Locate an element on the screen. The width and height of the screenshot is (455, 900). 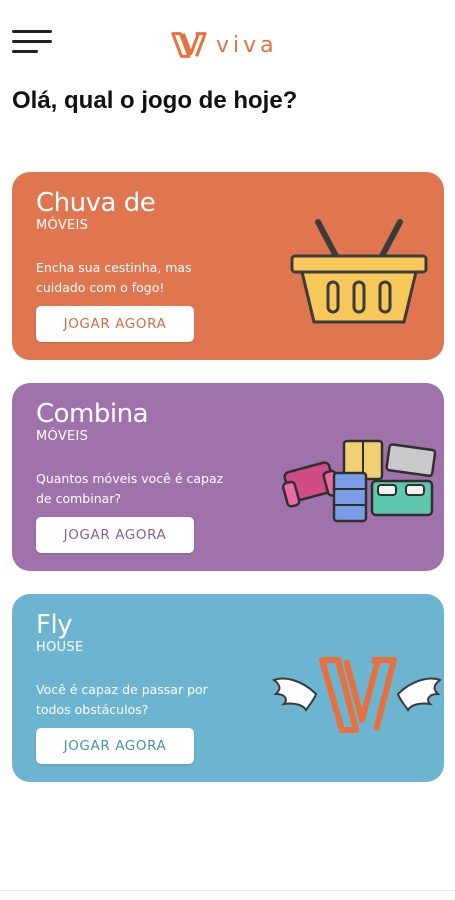
card-title: Combina is located at coordinates (92, 414).